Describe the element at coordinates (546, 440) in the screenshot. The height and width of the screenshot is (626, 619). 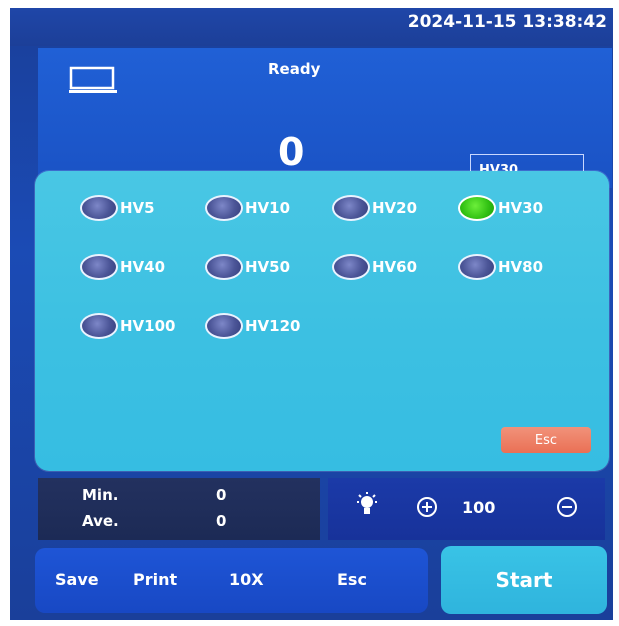
I see `popup-esc-button: Esc` at that location.